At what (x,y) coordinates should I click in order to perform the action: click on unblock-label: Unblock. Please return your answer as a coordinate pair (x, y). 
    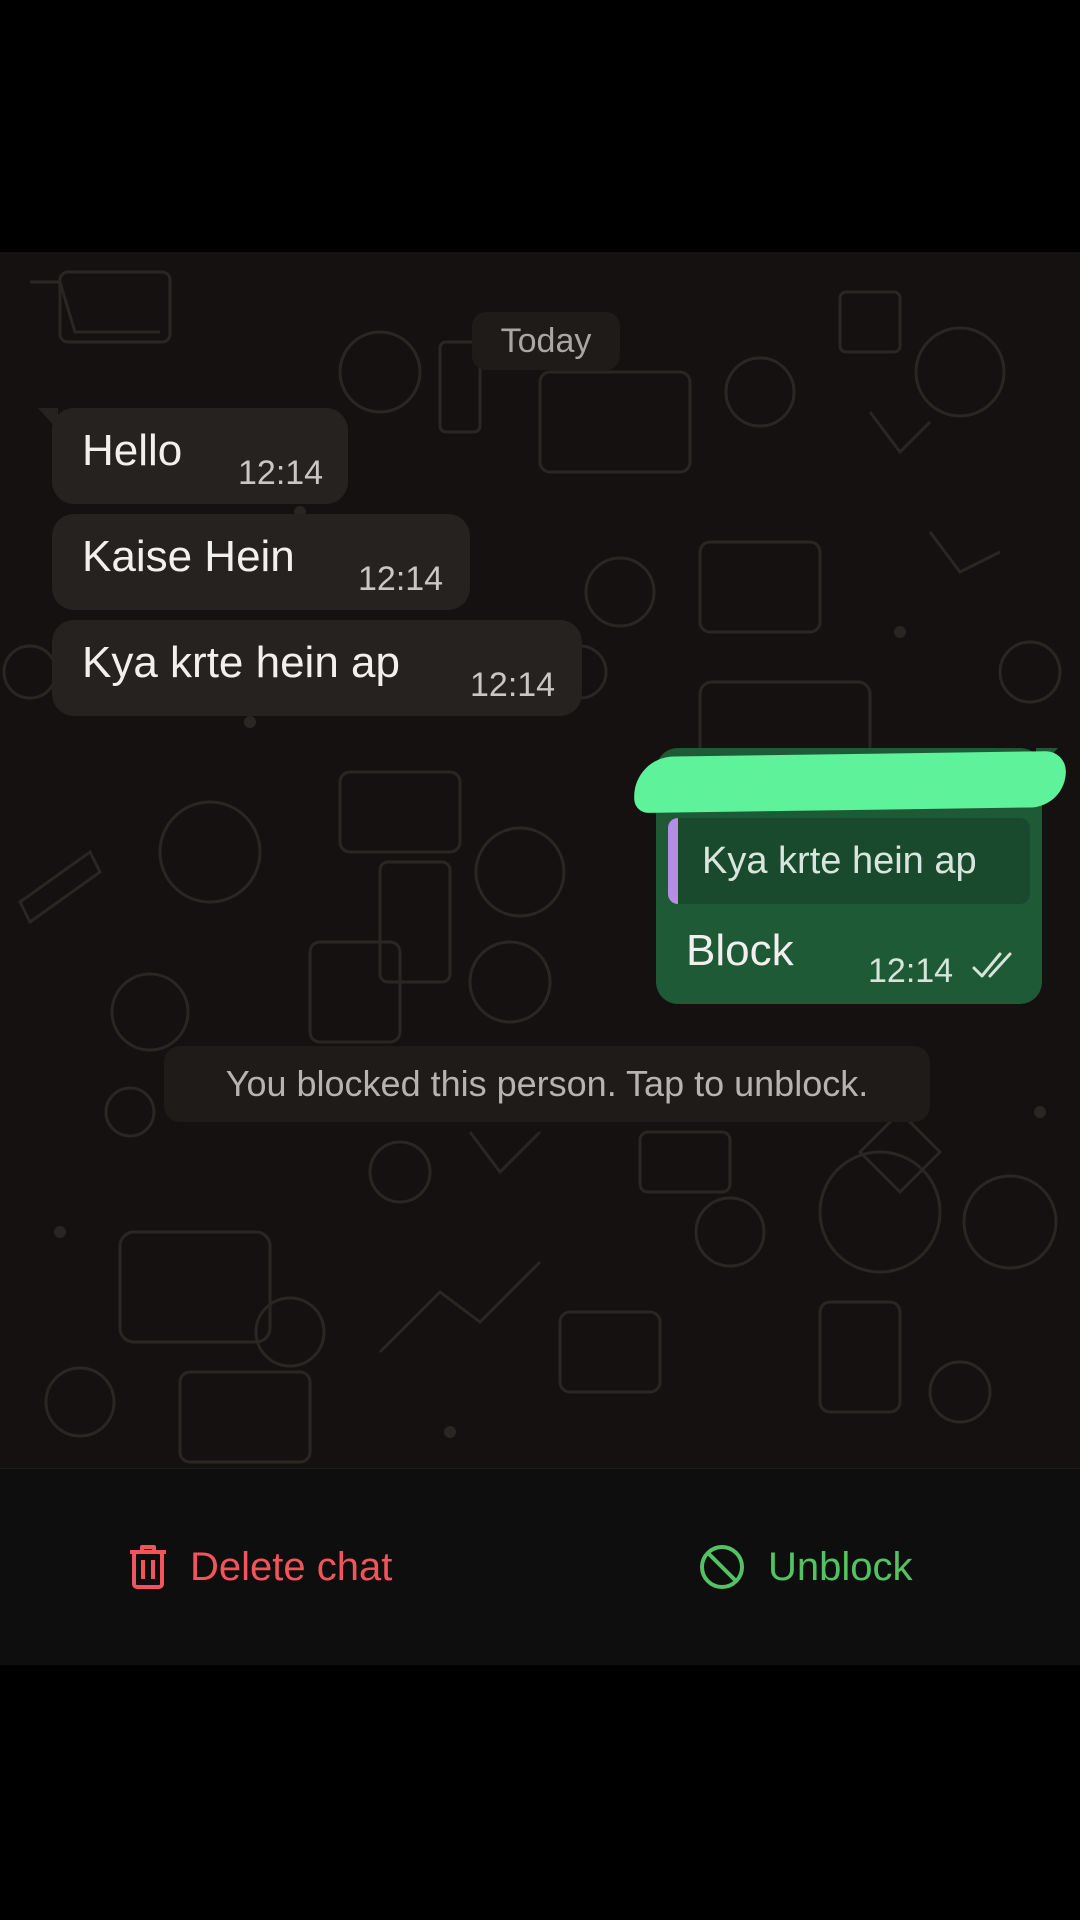
    Looking at the image, I should click on (840, 1566).